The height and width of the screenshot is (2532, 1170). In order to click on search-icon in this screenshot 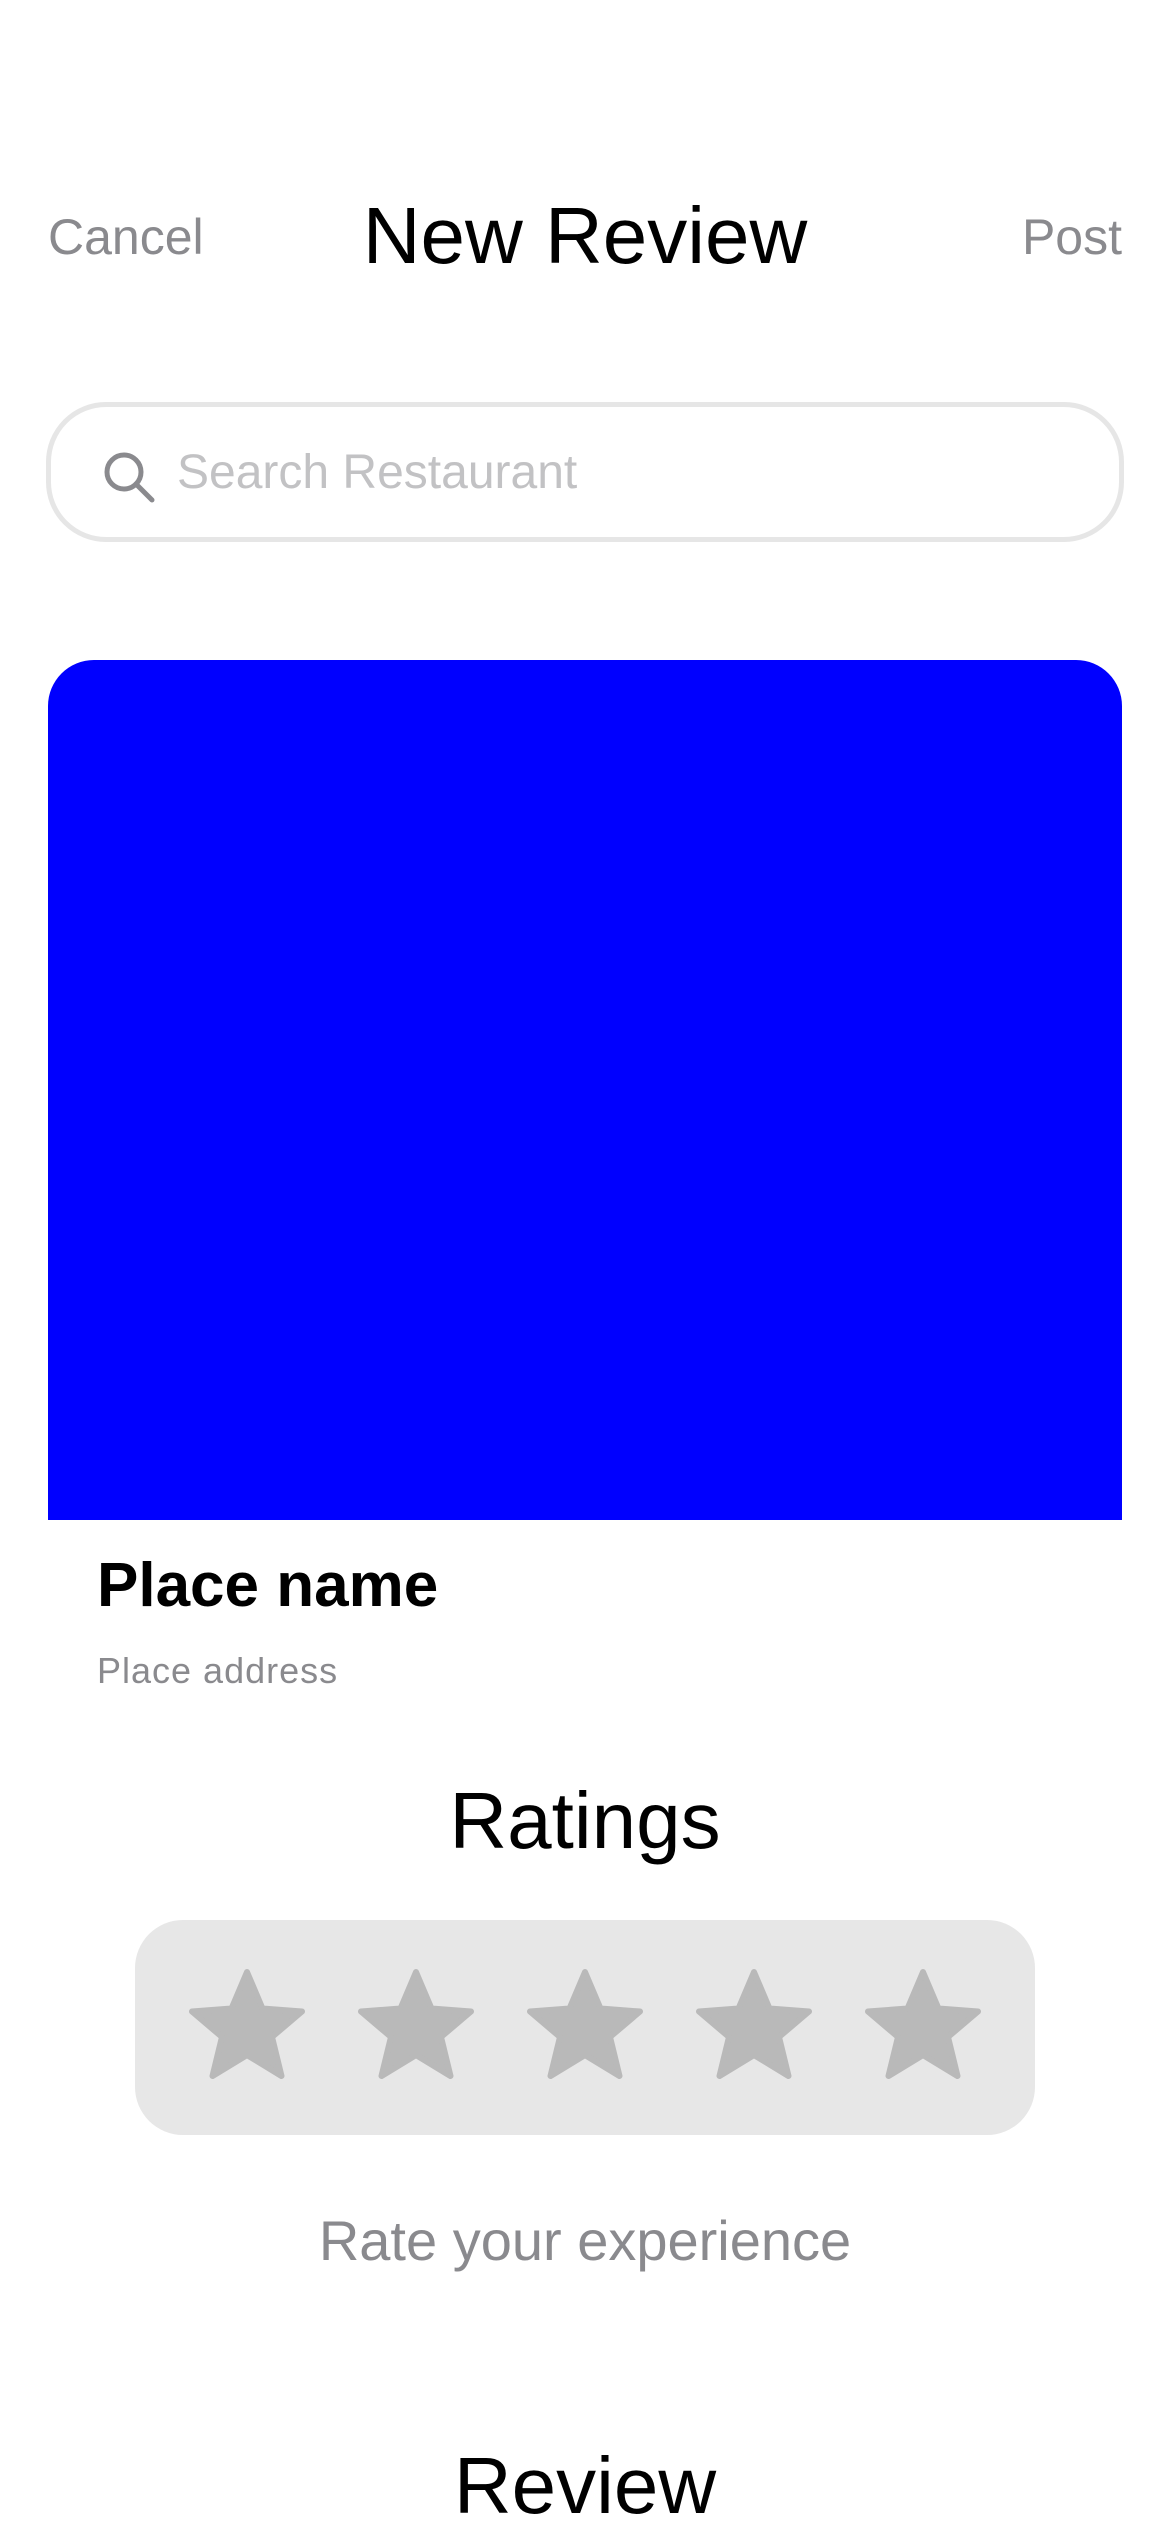, I will do `click(129, 477)`.